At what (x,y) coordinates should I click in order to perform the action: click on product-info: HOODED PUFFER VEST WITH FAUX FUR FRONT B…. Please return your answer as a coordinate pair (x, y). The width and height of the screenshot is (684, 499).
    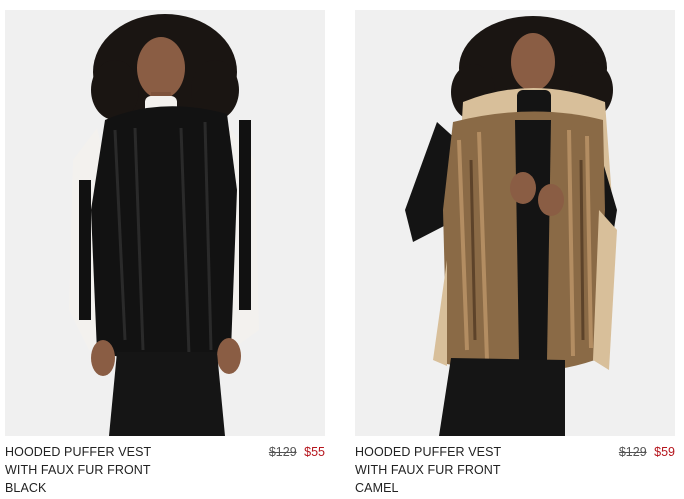
    Looking at the image, I should click on (165, 471).